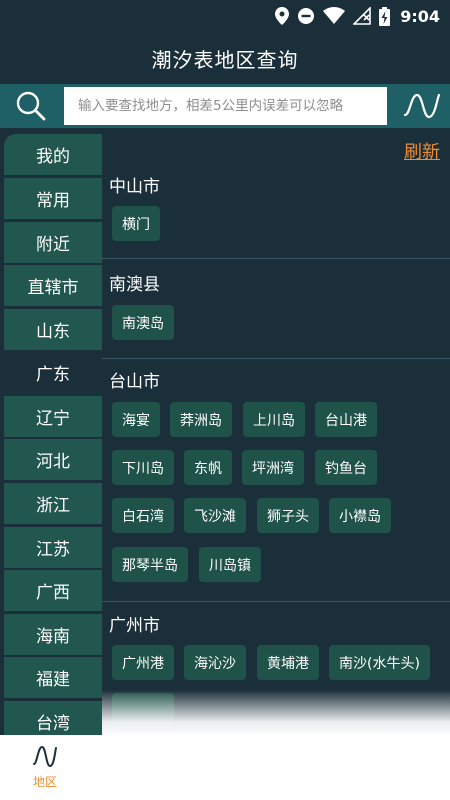 Image resolution: width=450 pixels, height=800 pixels. I want to click on group-title: 台山市, so click(134, 382).